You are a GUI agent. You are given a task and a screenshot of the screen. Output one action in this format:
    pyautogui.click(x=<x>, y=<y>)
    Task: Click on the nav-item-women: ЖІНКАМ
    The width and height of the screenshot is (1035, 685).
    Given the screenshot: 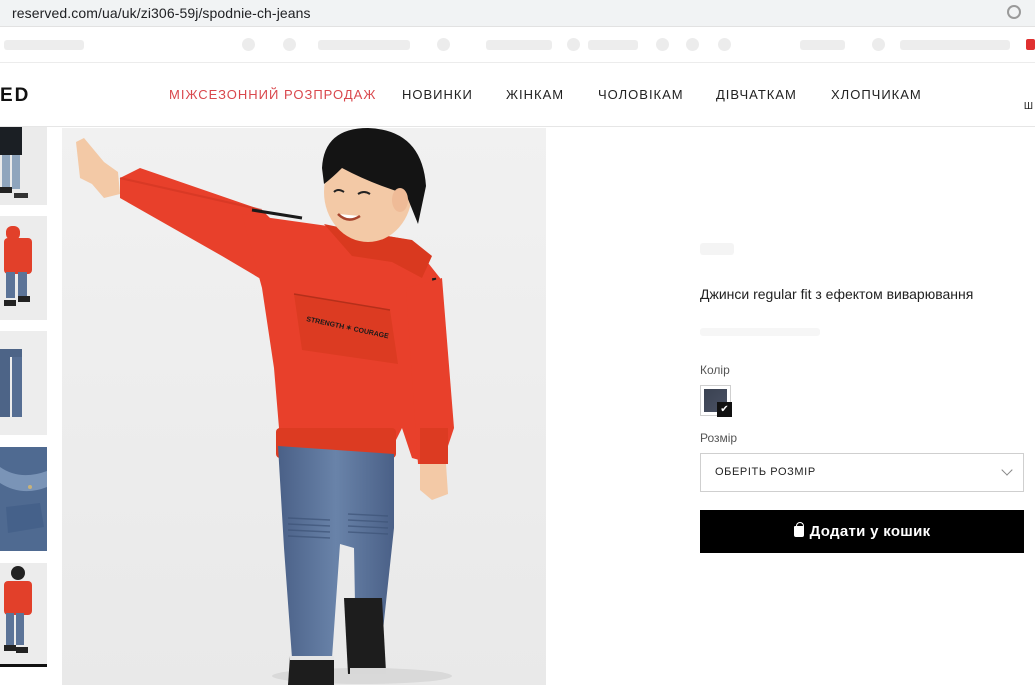 What is the action you would take?
    pyautogui.click(x=535, y=94)
    